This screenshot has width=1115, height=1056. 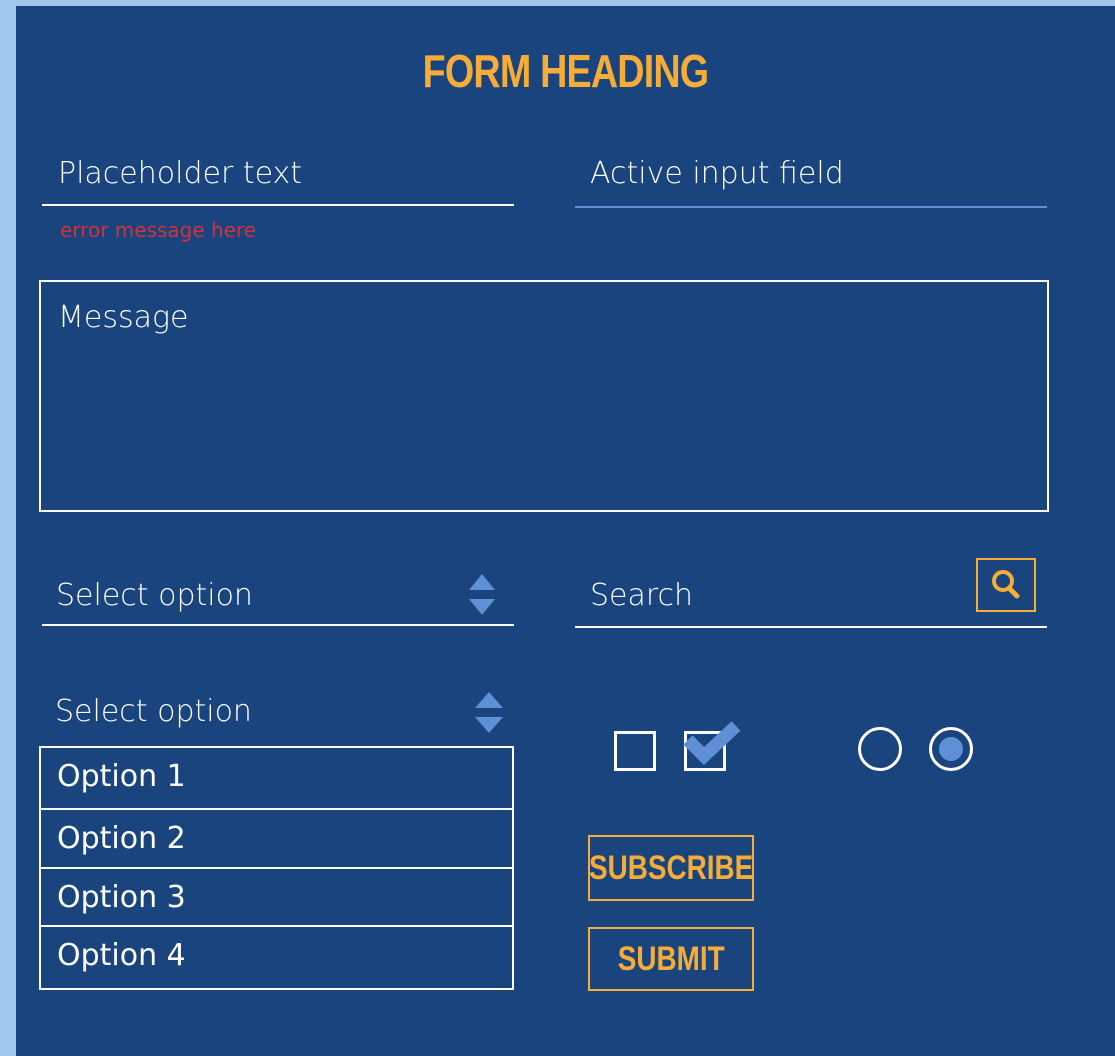 What do you see at coordinates (278, 205) in the screenshot?
I see `name-input-underline` at bounding box center [278, 205].